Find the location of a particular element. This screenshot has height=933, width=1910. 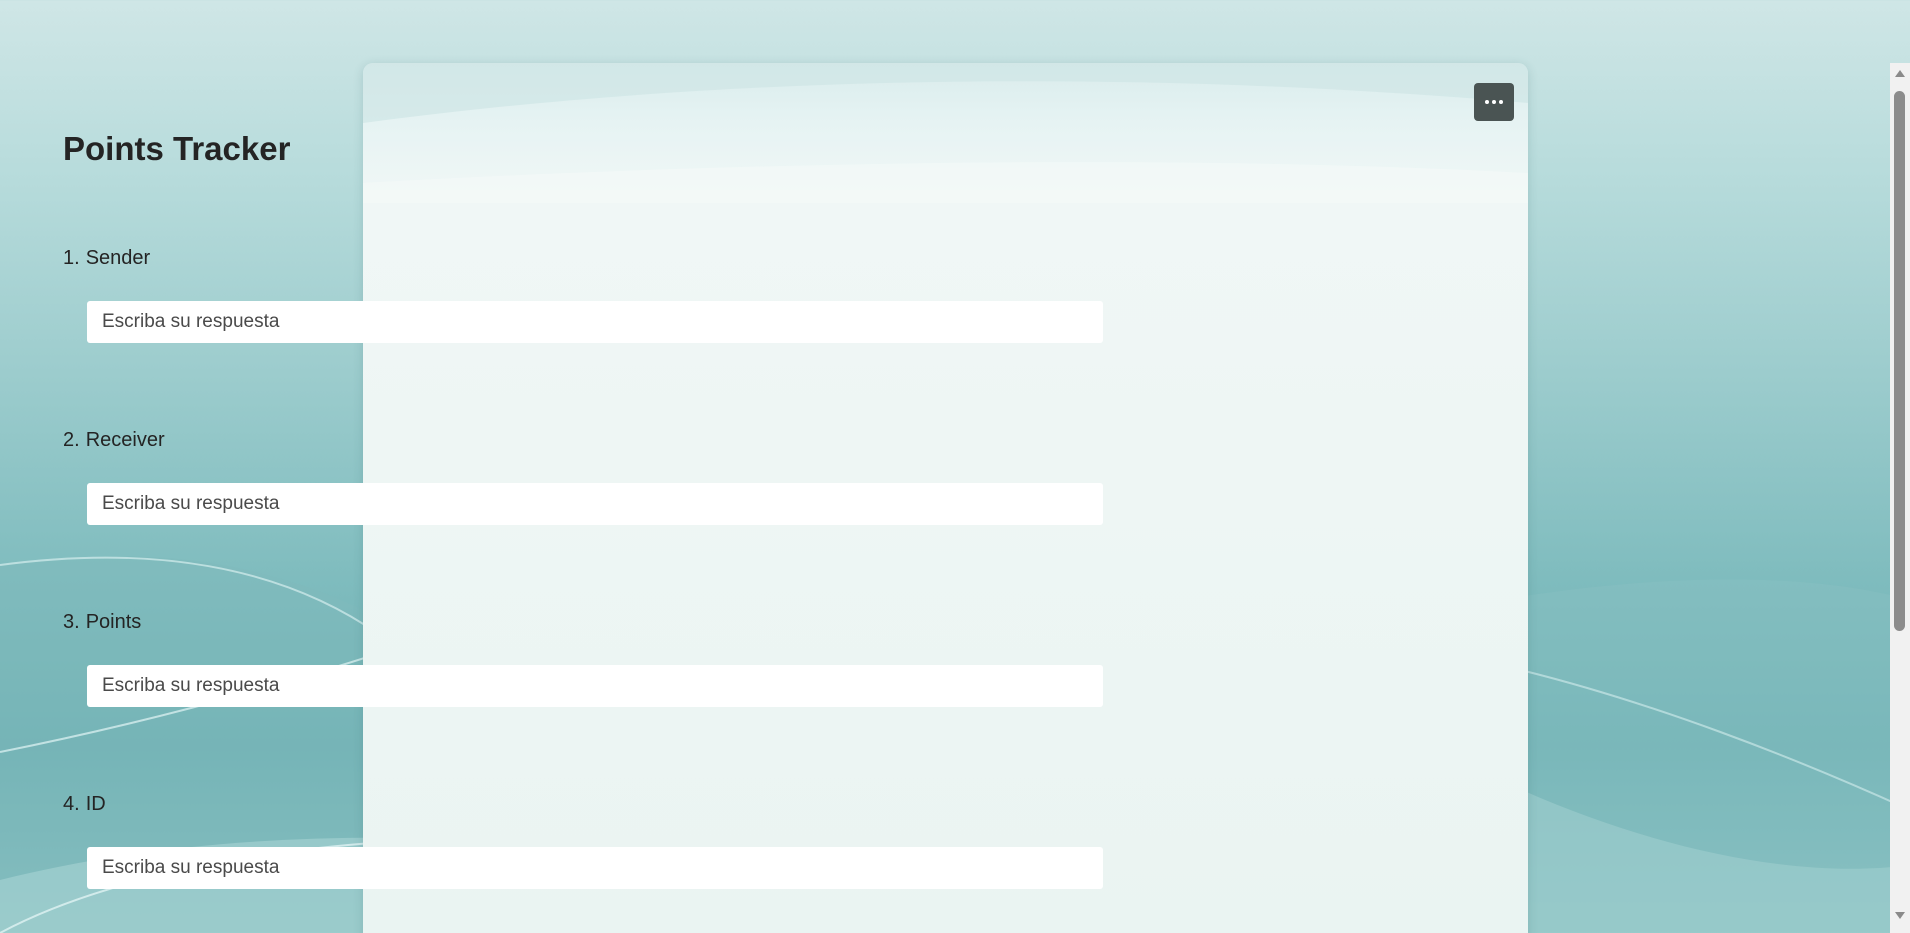

more-horizontal-icon is located at coordinates (1494, 102).